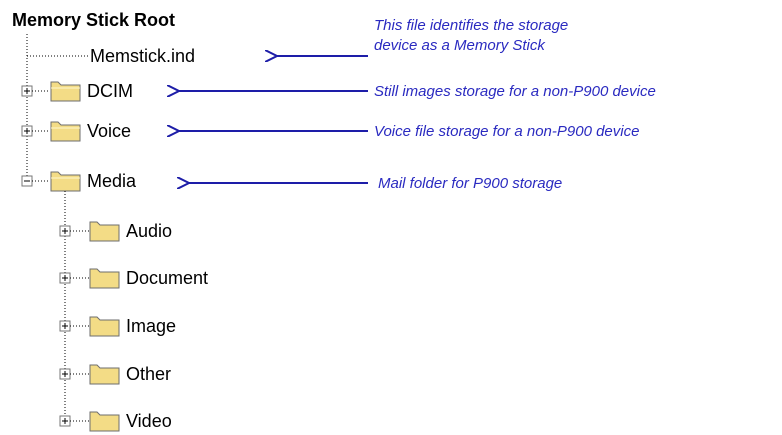 Image resolution: width=782 pixels, height=435 pixels. I want to click on file-label-memstick: Memstick.ind, so click(142, 56).